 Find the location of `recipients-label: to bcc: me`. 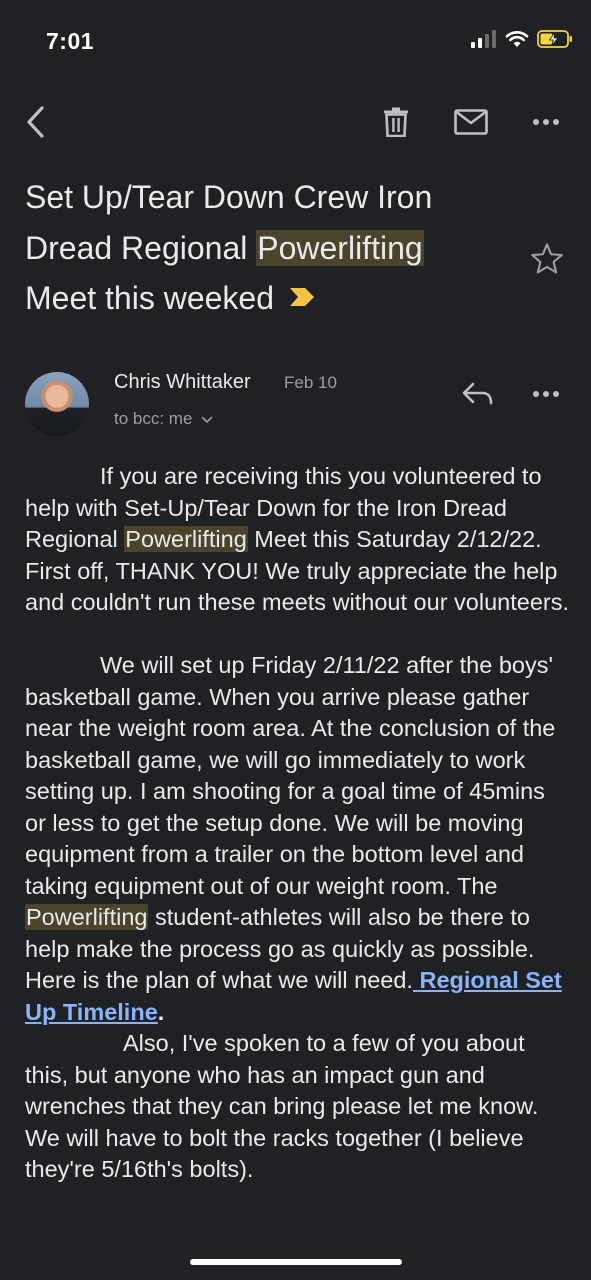

recipients-label: to bcc: me is located at coordinates (153, 418).